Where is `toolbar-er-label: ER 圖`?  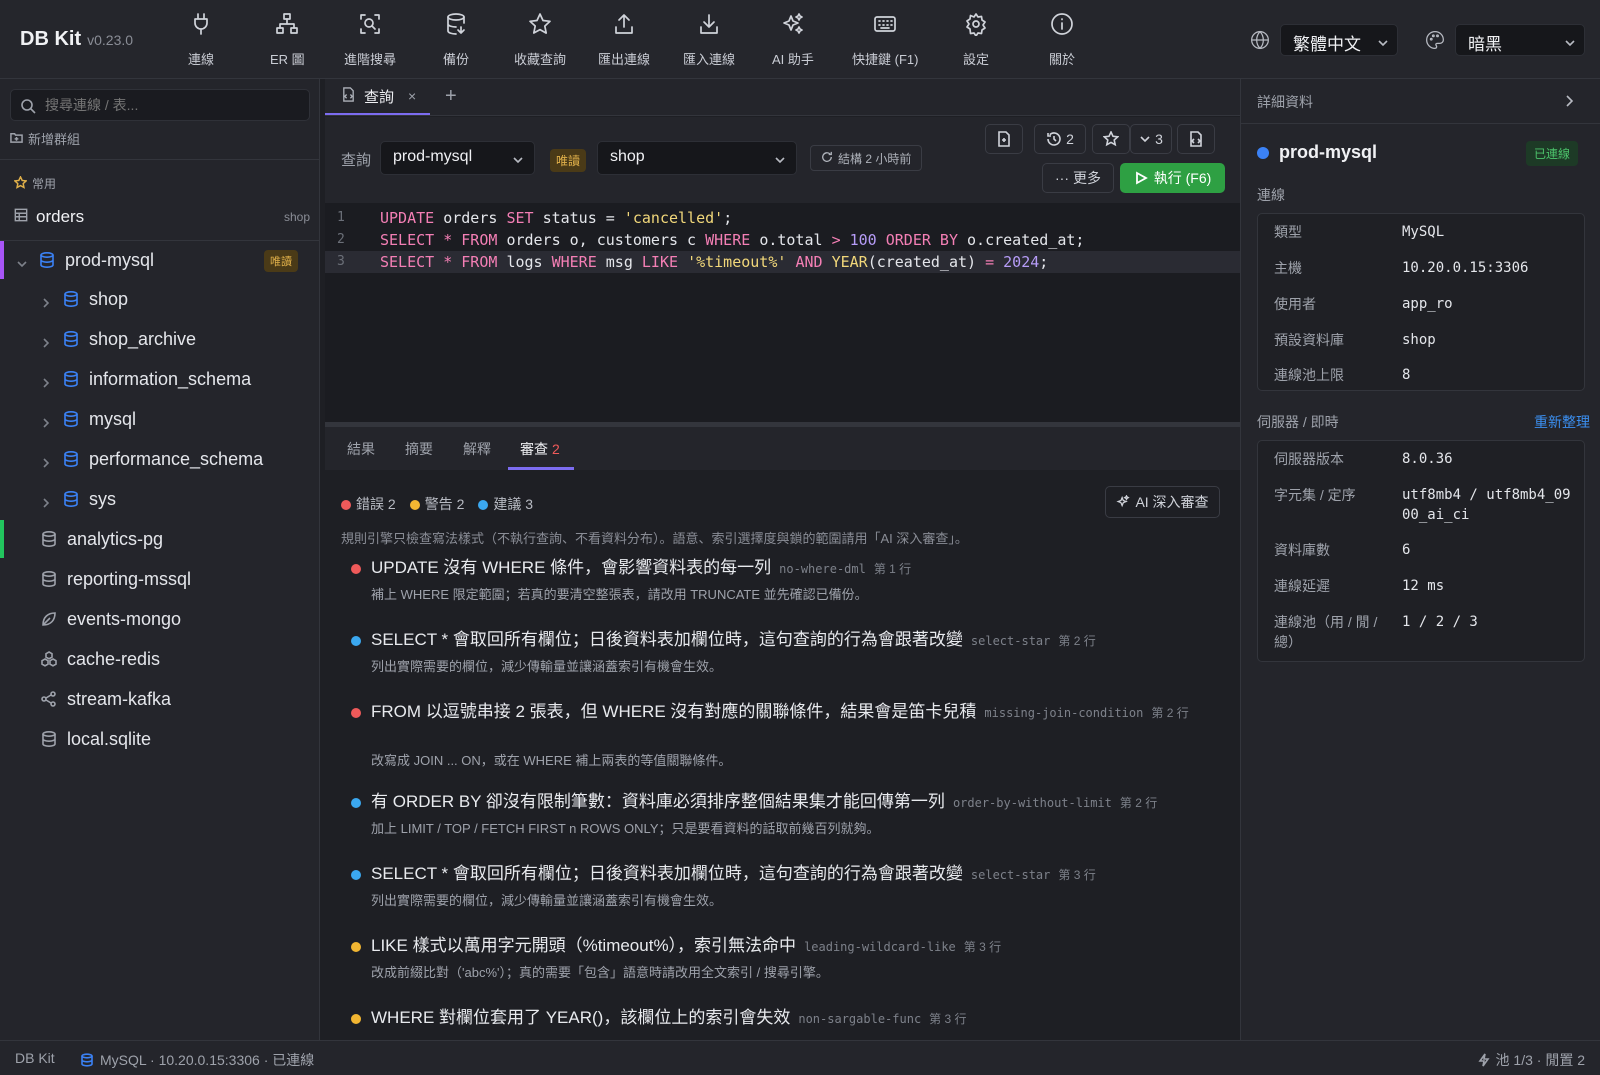
toolbar-er-label: ER 圖 is located at coordinates (287, 59).